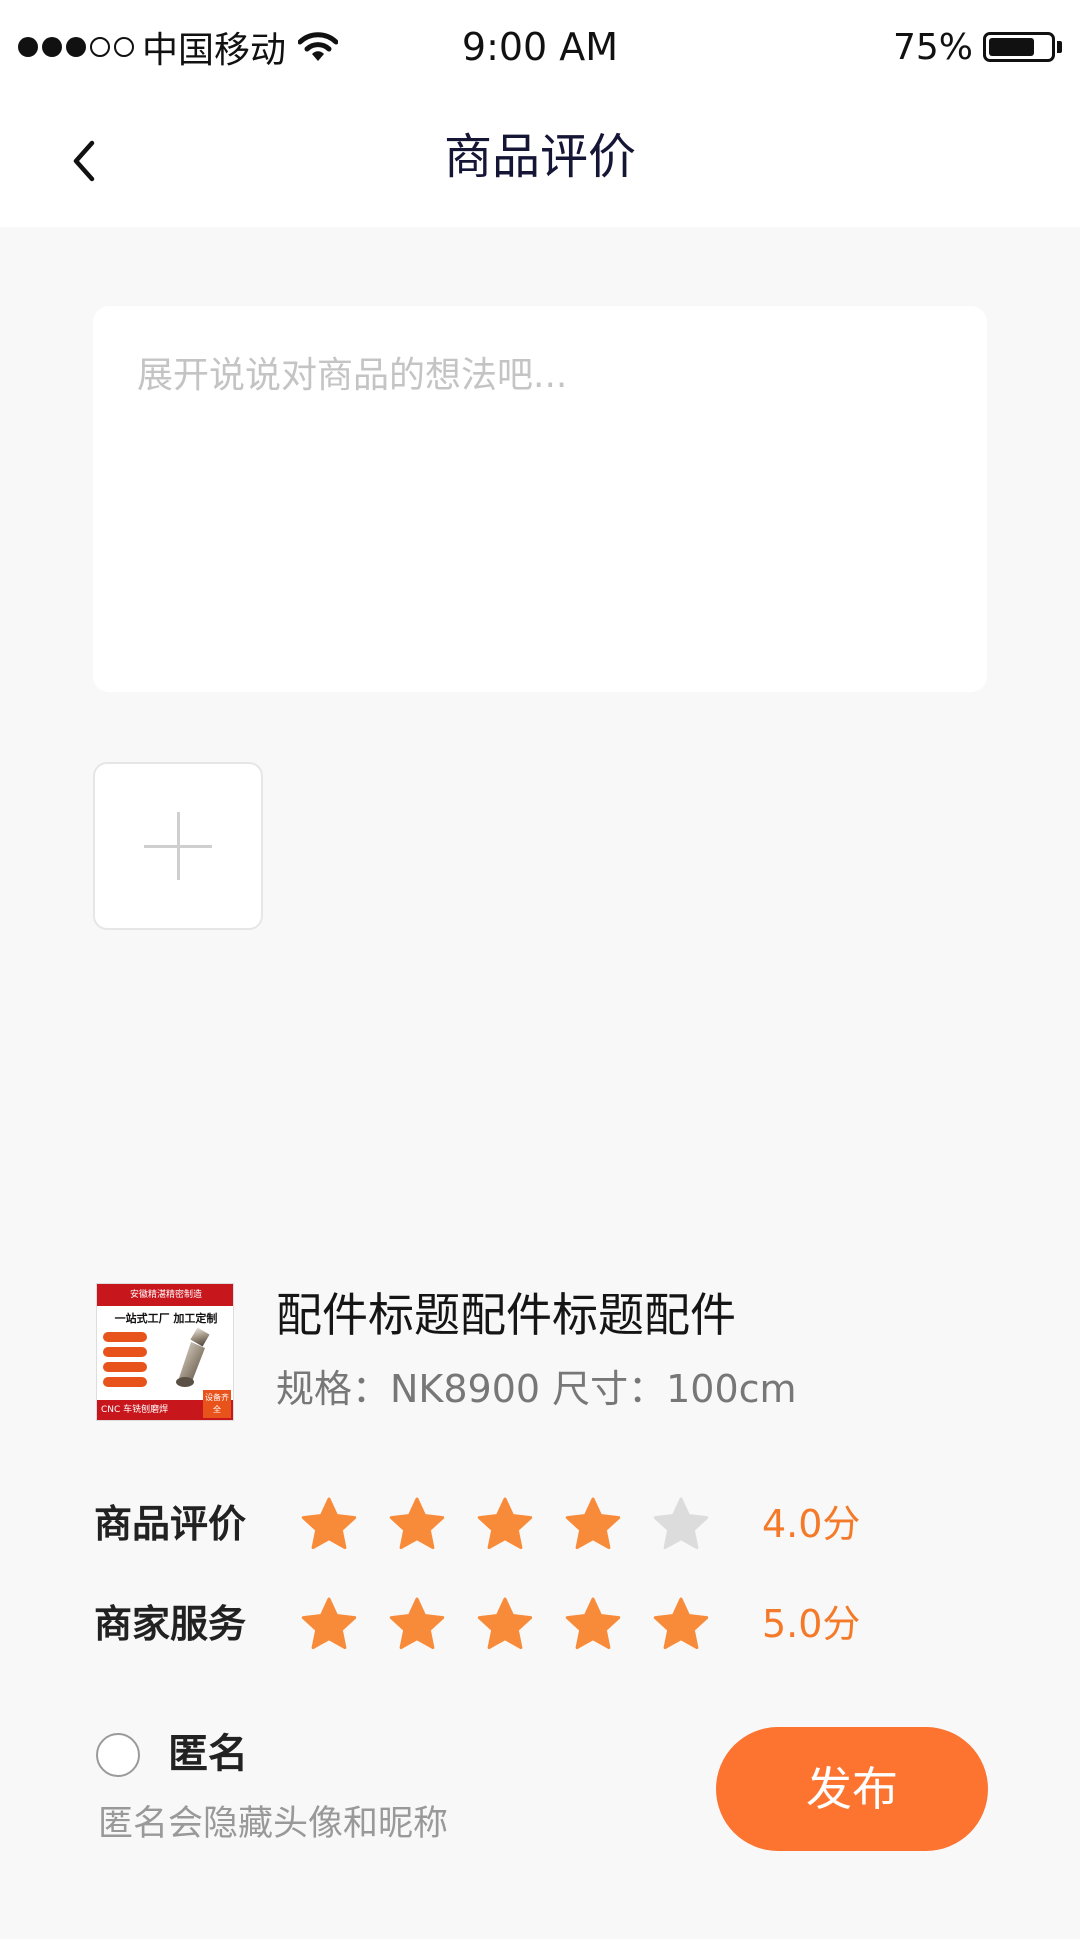  Describe the element at coordinates (165, 1295) in the screenshot. I see `thumb-top-text: 安徽精湛精密制造` at that location.